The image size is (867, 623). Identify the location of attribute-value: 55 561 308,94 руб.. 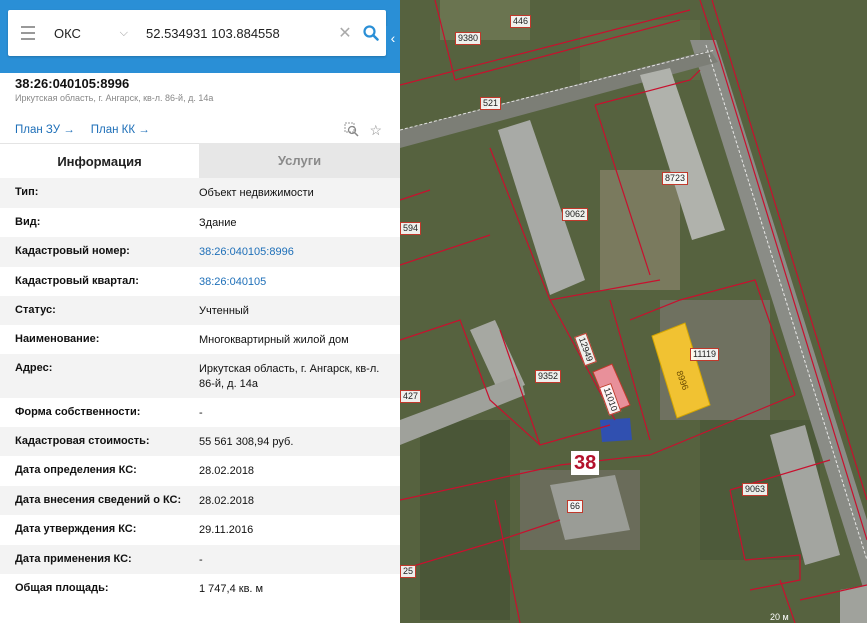
(246, 442).